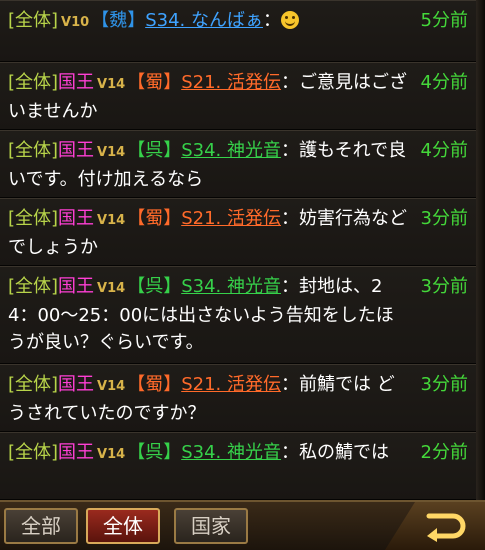  I want to click on message-time: 2分前, so click(444, 452).